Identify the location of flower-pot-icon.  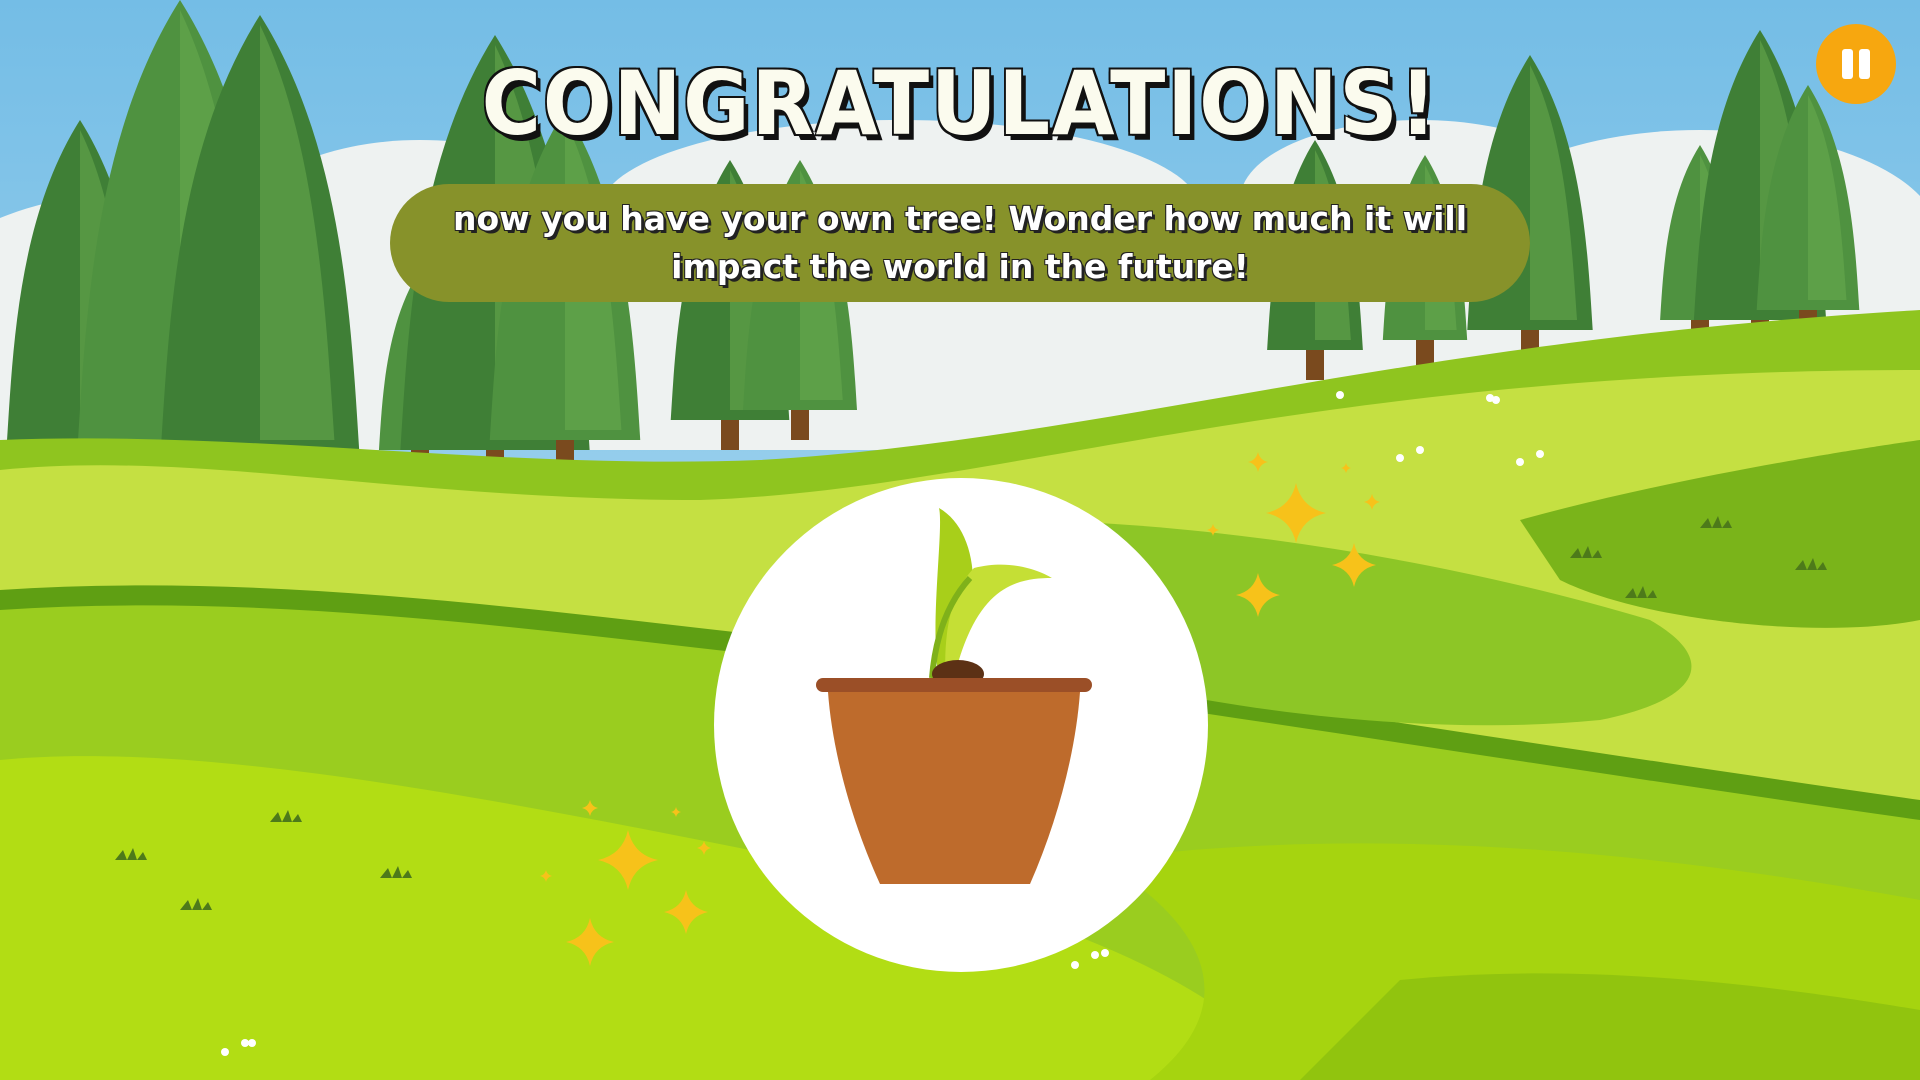
(954, 781).